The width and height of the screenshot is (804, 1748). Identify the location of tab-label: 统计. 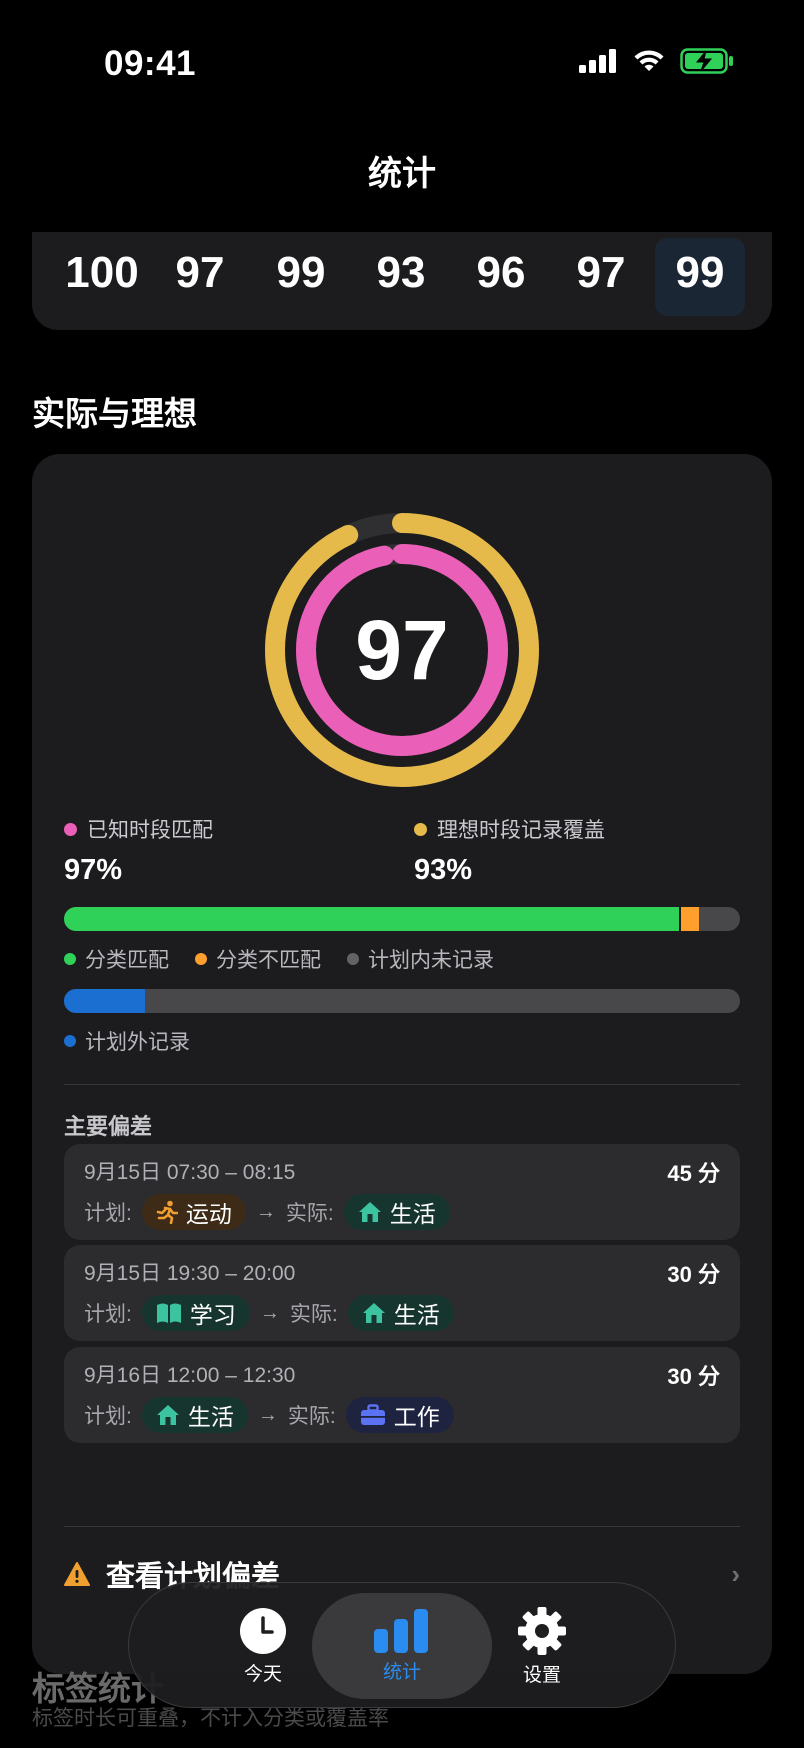
(401, 1672).